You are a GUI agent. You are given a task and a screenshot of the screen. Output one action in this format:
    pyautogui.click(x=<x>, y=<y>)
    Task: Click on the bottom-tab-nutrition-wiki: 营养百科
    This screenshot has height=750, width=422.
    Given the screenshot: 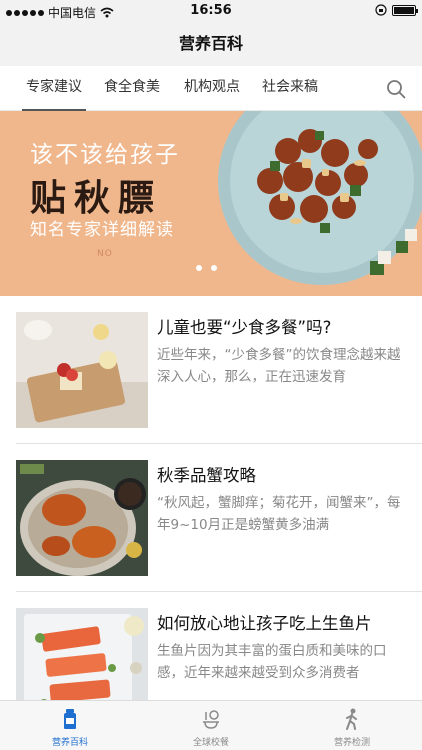 What is the action you would take?
    pyautogui.click(x=70, y=725)
    